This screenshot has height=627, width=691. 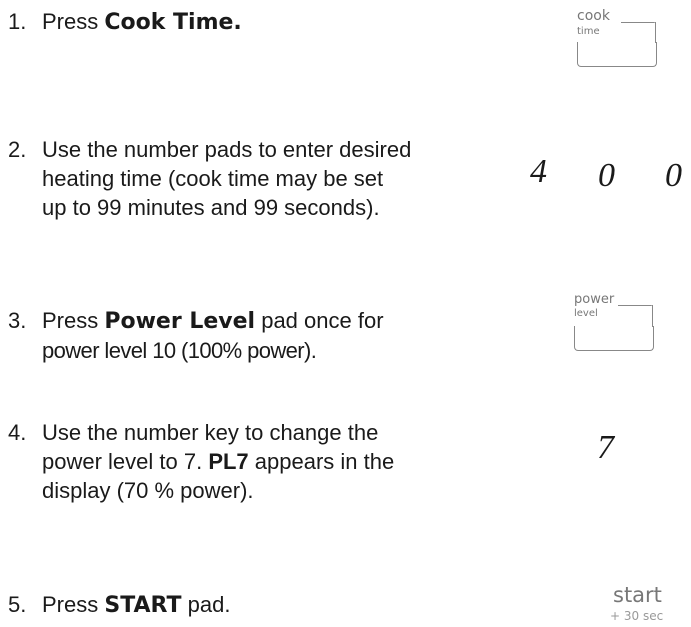 What do you see at coordinates (586, 313) in the screenshot?
I see `pad-sublabel: level` at bounding box center [586, 313].